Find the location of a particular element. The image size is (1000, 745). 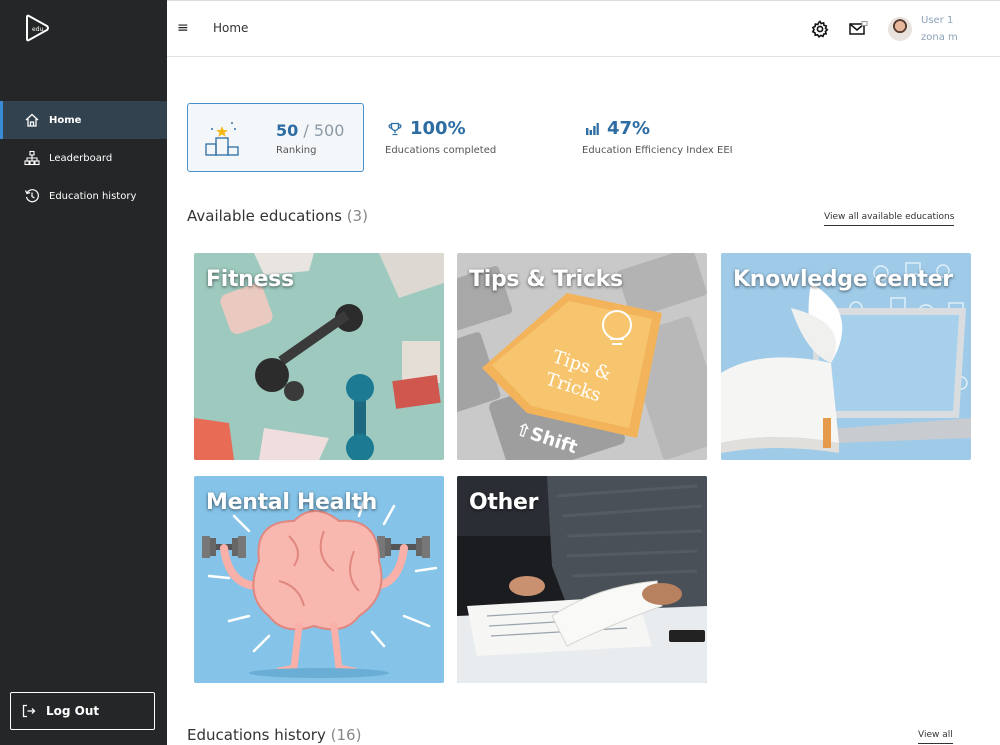

logout-icon is located at coordinates (30, 711).